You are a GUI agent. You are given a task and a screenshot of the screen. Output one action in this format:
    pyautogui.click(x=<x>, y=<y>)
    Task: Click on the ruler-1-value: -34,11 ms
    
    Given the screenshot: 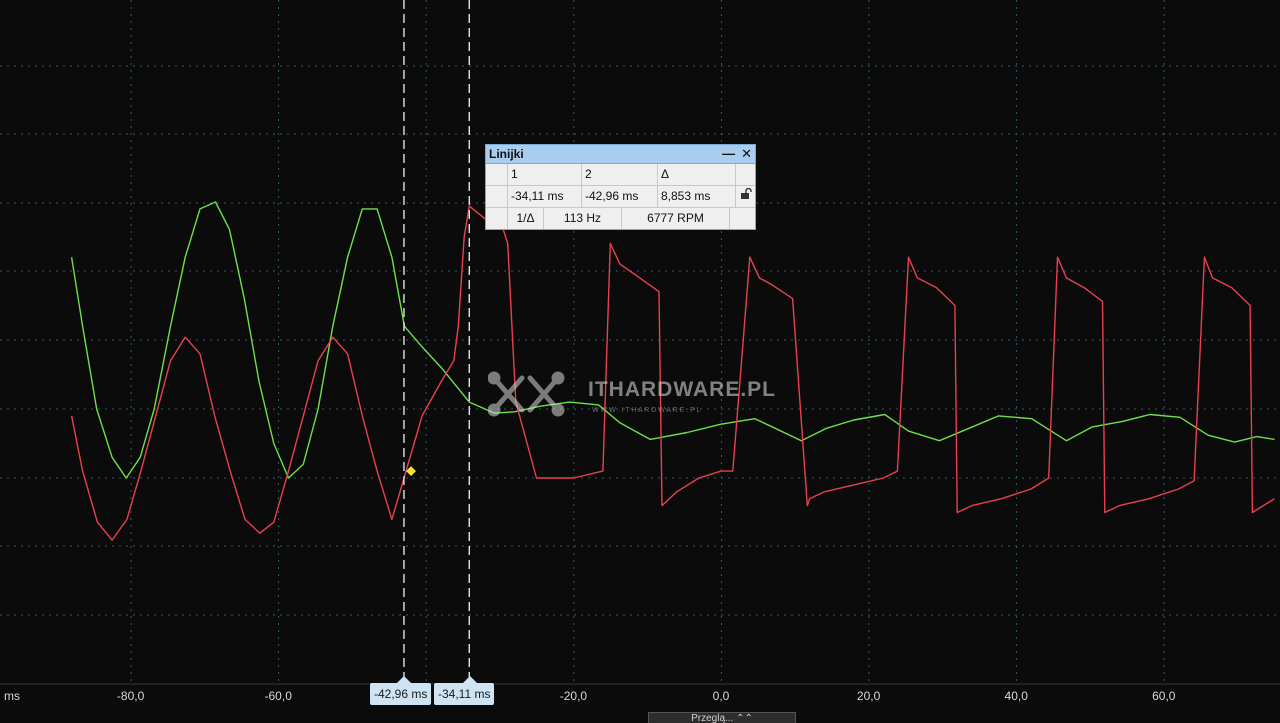 What is the action you would take?
    pyautogui.click(x=545, y=196)
    